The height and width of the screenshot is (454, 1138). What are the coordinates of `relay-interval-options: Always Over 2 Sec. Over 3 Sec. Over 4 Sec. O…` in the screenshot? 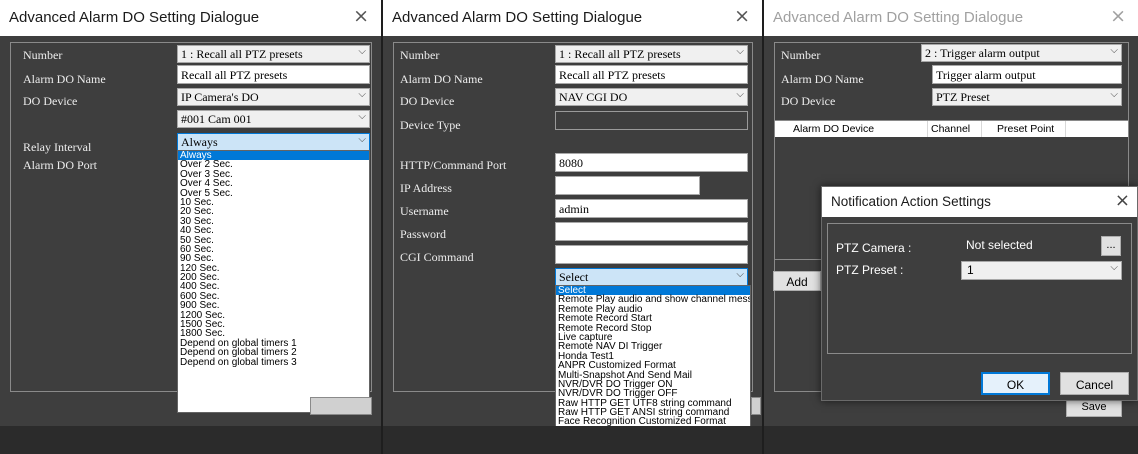 It's located at (273, 259).